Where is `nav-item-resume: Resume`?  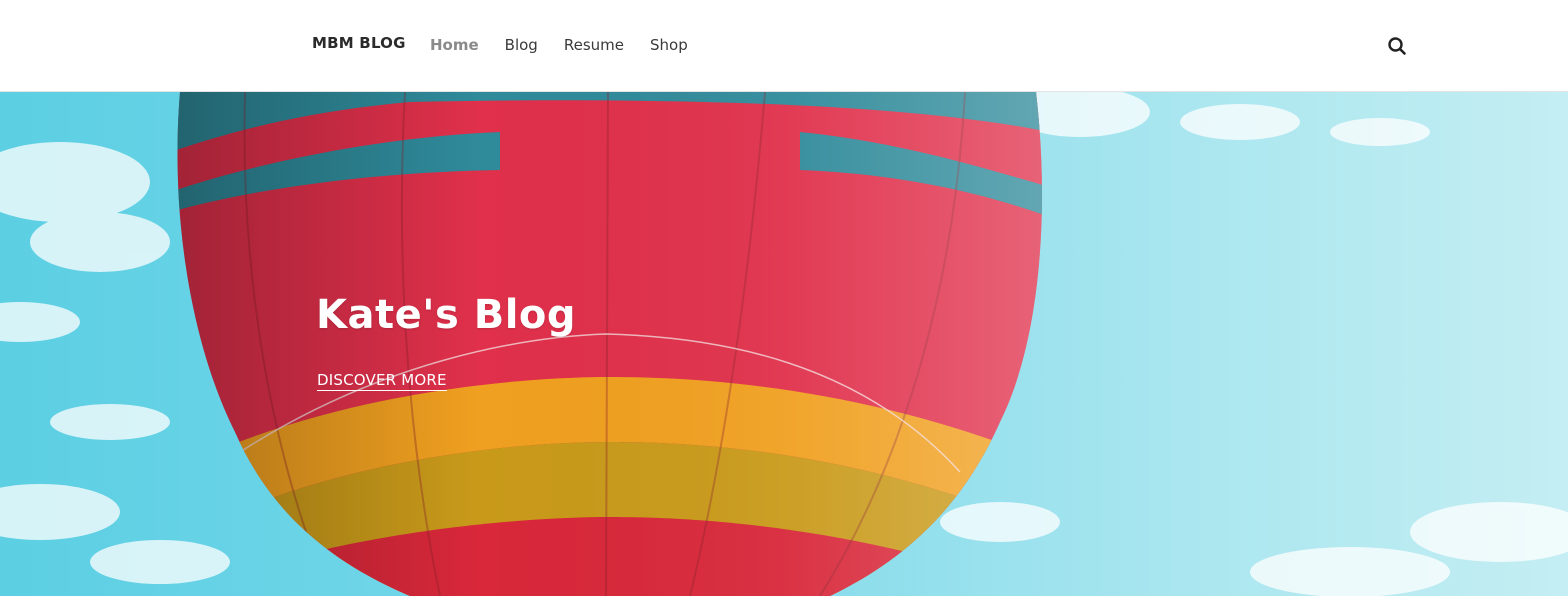
nav-item-resume: Resume is located at coordinates (594, 44).